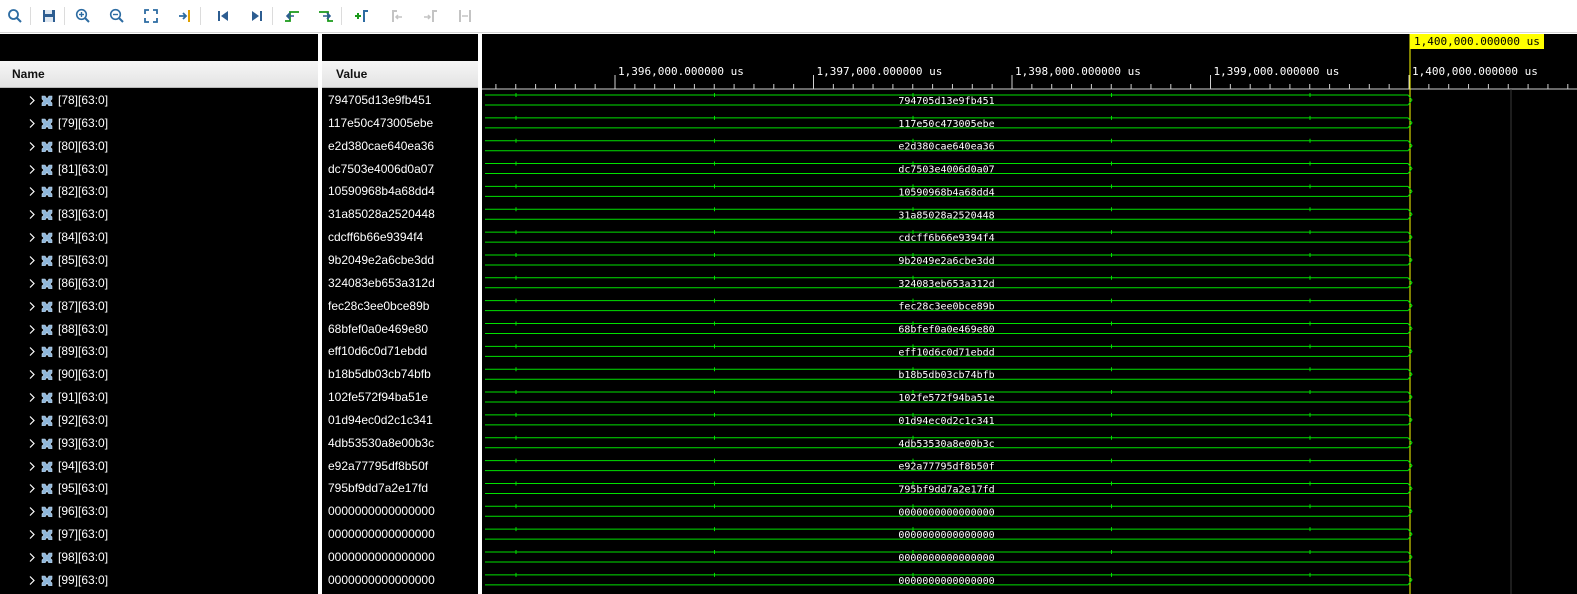  What do you see at coordinates (400, 397) in the screenshot?
I see `value-row: 102fe572f94ba51e` at bounding box center [400, 397].